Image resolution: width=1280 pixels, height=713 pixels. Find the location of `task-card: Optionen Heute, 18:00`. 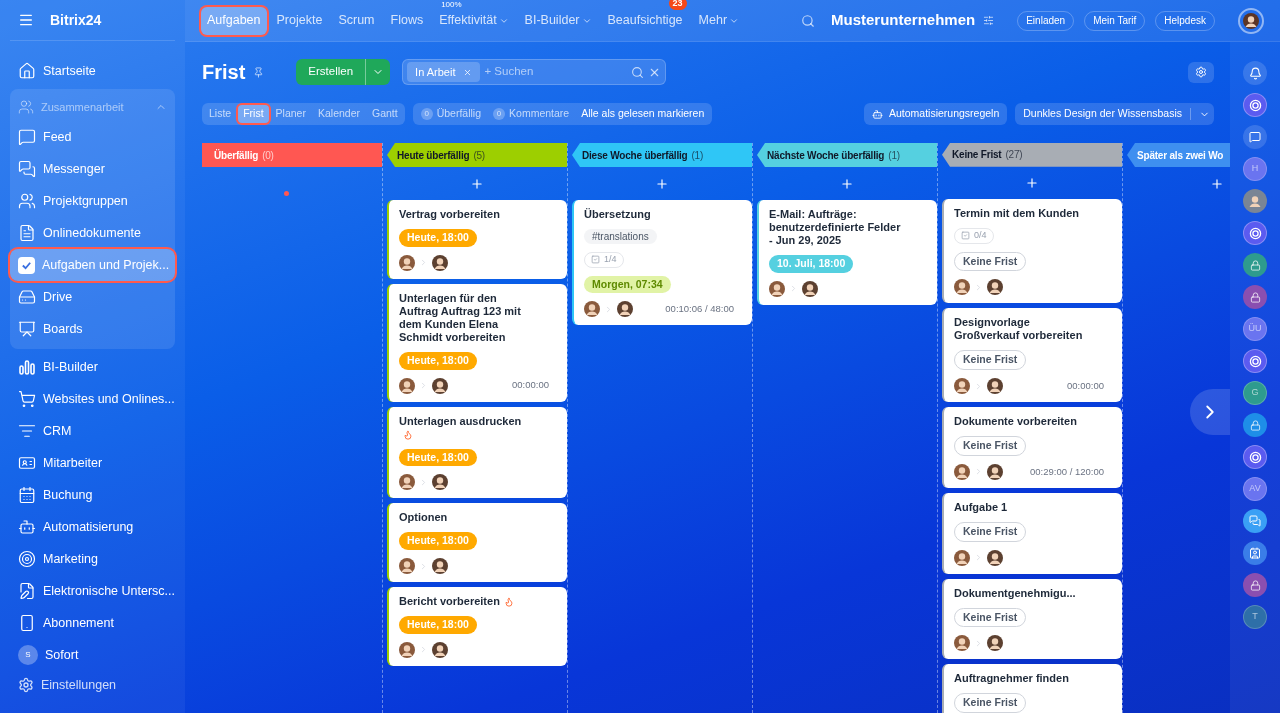

task-card: Optionen Heute, 18:00 is located at coordinates (477, 542).